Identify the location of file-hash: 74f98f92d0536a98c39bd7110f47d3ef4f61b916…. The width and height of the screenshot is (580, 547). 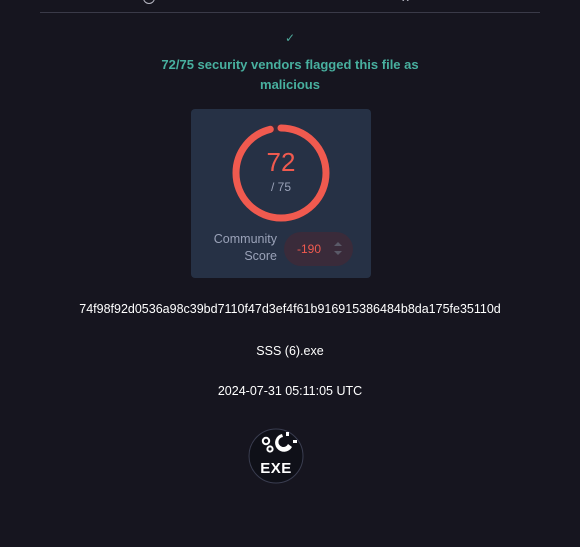
(290, 309).